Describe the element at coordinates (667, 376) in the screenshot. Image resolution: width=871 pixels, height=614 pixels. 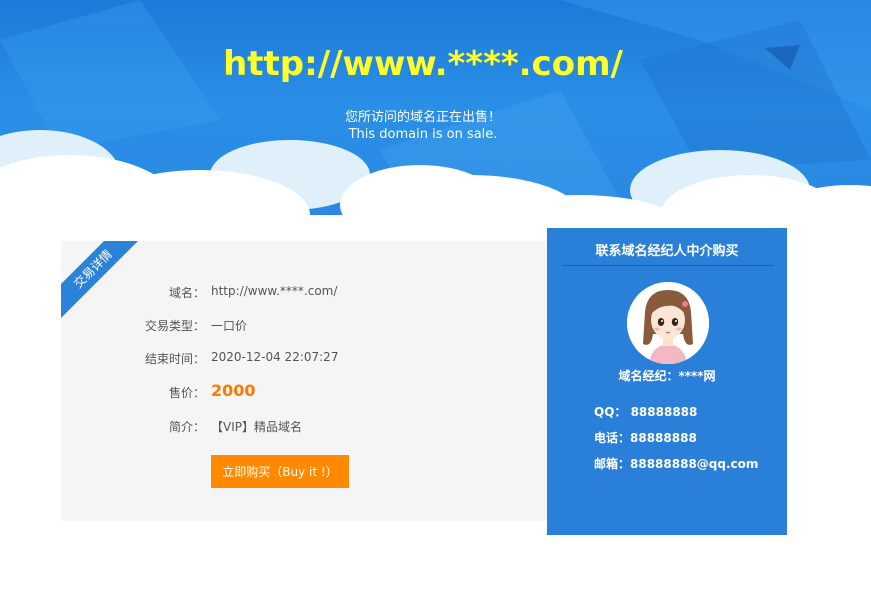
I see `broker-name: 域名经纪：****网` at that location.